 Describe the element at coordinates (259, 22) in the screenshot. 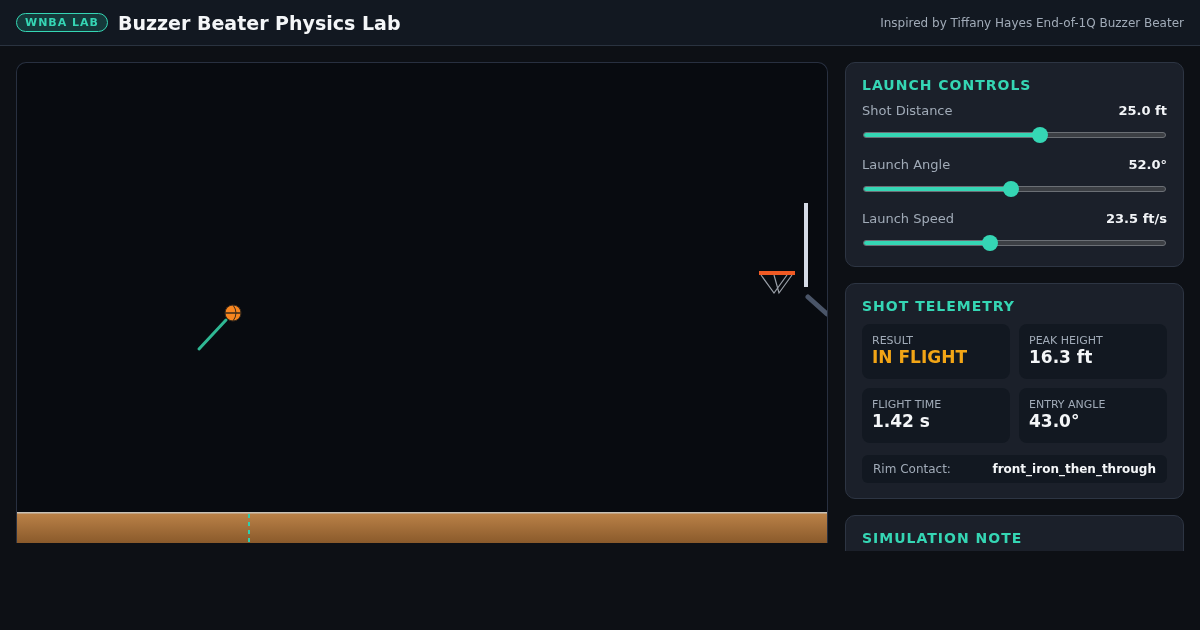

I see `app-title: Buzzer Beater Physics Lab` at that location.